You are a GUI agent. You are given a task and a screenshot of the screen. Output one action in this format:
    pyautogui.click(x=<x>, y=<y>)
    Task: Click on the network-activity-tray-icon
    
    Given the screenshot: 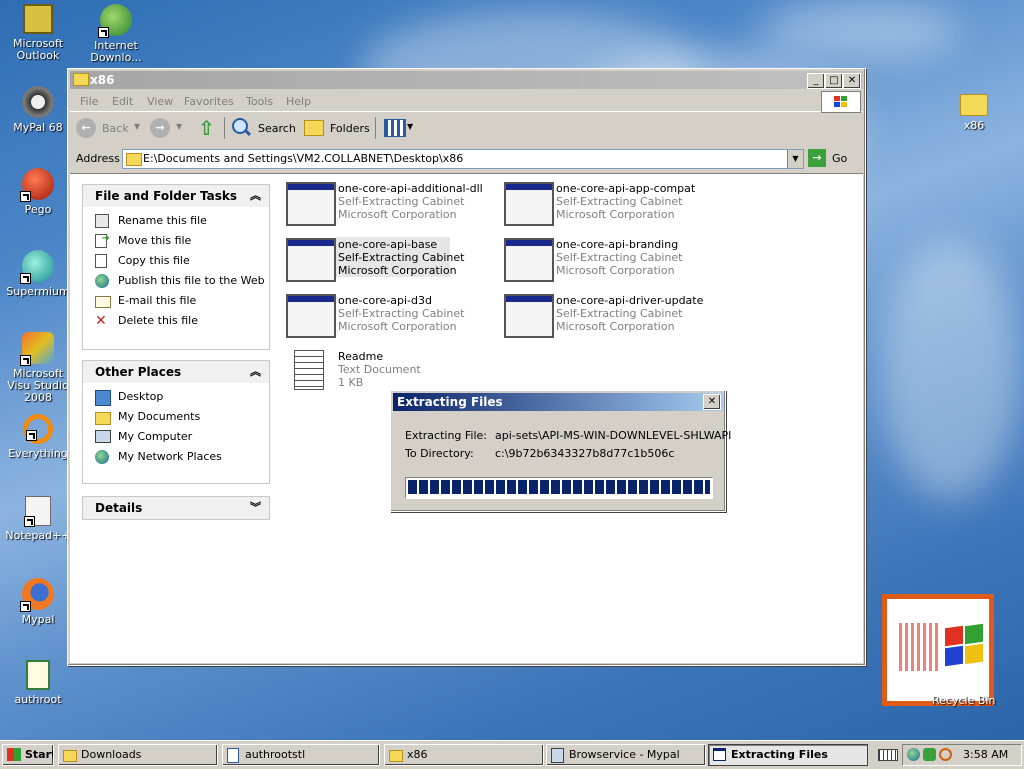 What is the action you would take?
    pyautogui.click(x=929, y=754)
    